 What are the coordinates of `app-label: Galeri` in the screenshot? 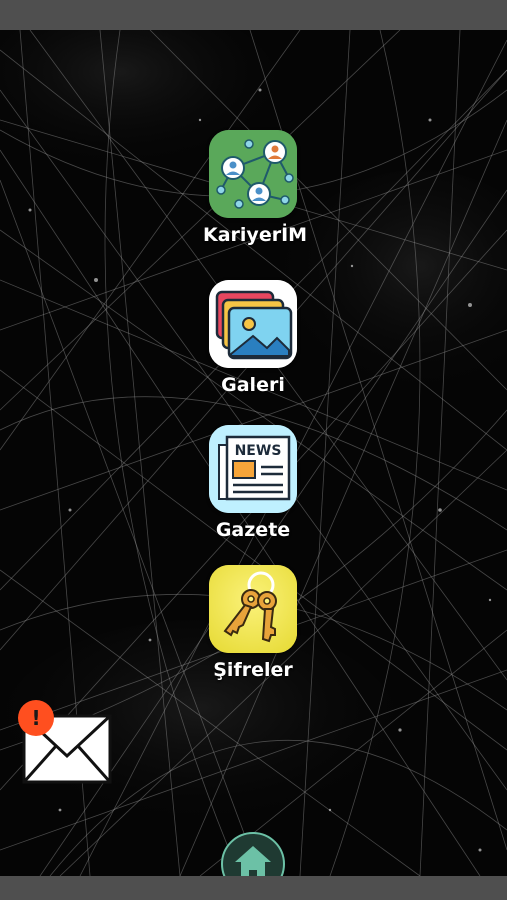 It's located at (253, 385).